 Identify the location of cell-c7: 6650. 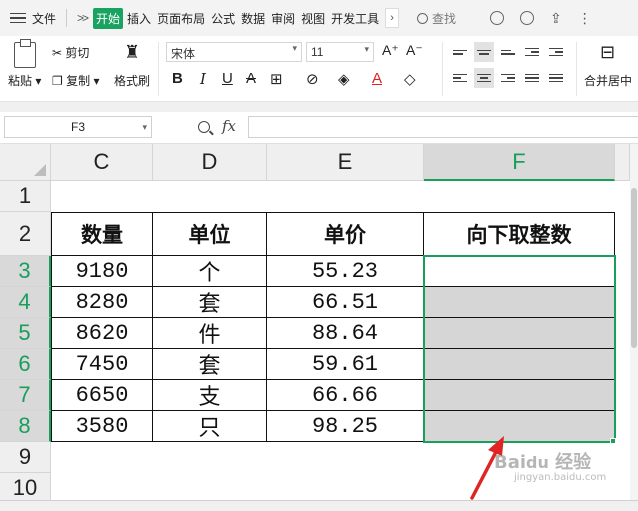
(102, 395).